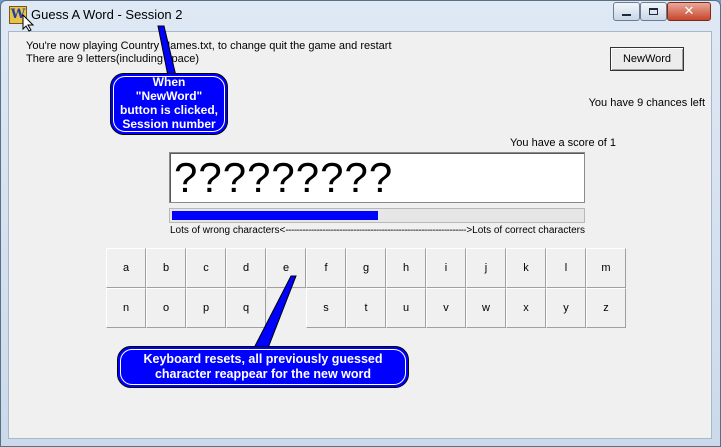  What do you see at coordinates (263, 374) in the screenshot?
I see `callout-line: character reappear for the new word` at bounding box center [263, 374].